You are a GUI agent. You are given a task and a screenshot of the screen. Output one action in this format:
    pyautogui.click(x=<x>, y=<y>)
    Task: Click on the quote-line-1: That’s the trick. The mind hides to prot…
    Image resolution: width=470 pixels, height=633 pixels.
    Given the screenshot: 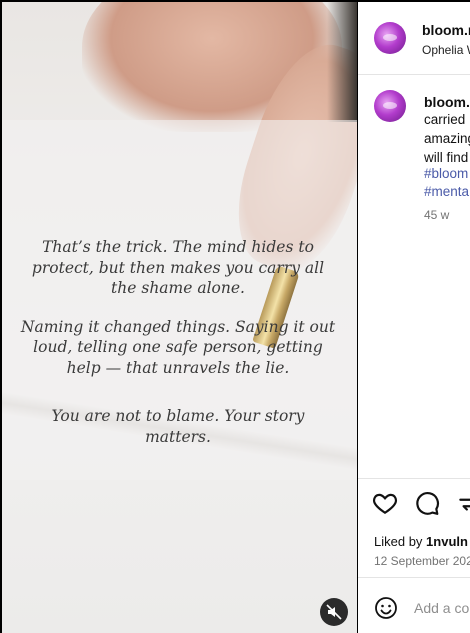 What is the action you would take?
    pyautogui.click(x=178, y=267)
    